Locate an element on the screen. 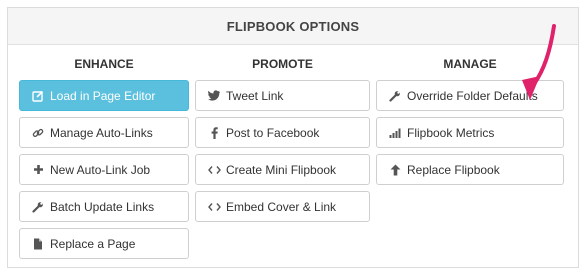 The image size is (588, 275). column-title-enhance: ENHANCE is located at coordinates (104, 64).